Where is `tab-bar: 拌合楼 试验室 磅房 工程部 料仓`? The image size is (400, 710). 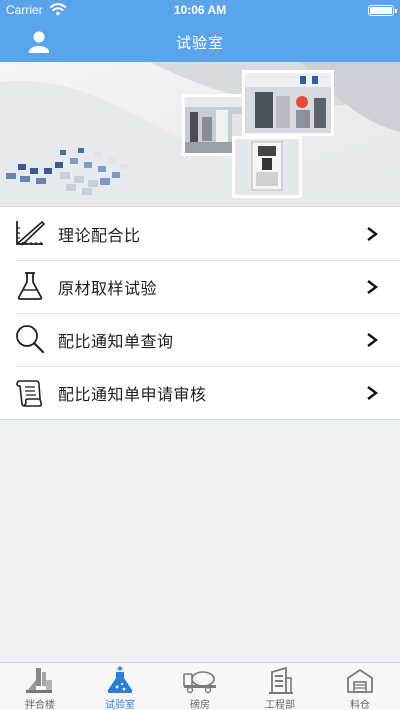 tab-bar: 拌合楼 试验室 磅房 工程部 料仓 is located at coordinates (200, 686).